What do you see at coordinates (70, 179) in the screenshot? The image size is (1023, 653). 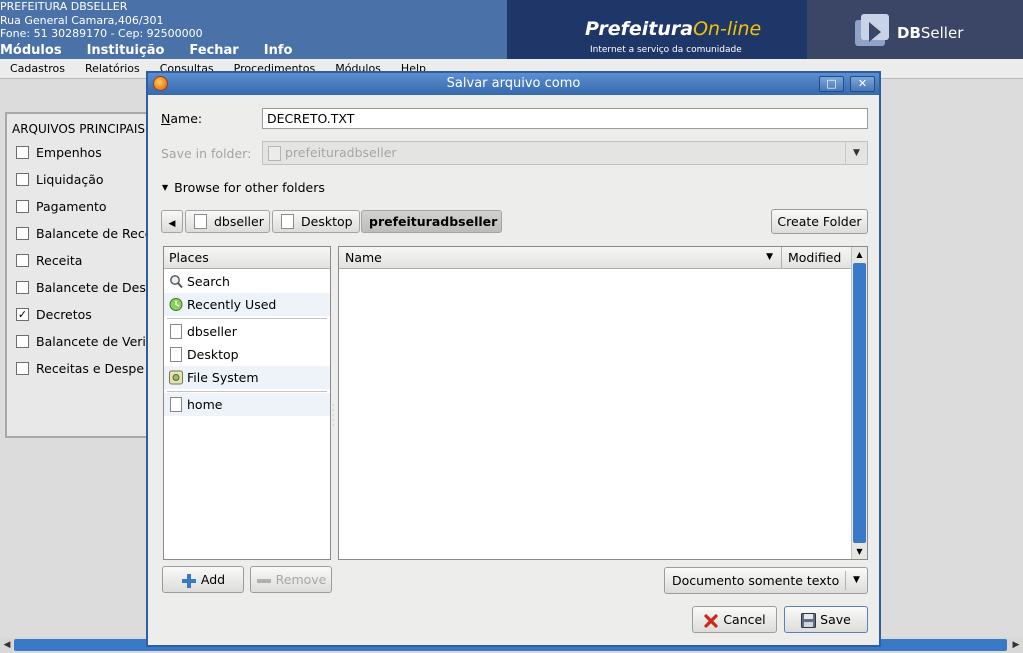 I see `file-option-label: Liquidação` at bounding box center [70, 179].